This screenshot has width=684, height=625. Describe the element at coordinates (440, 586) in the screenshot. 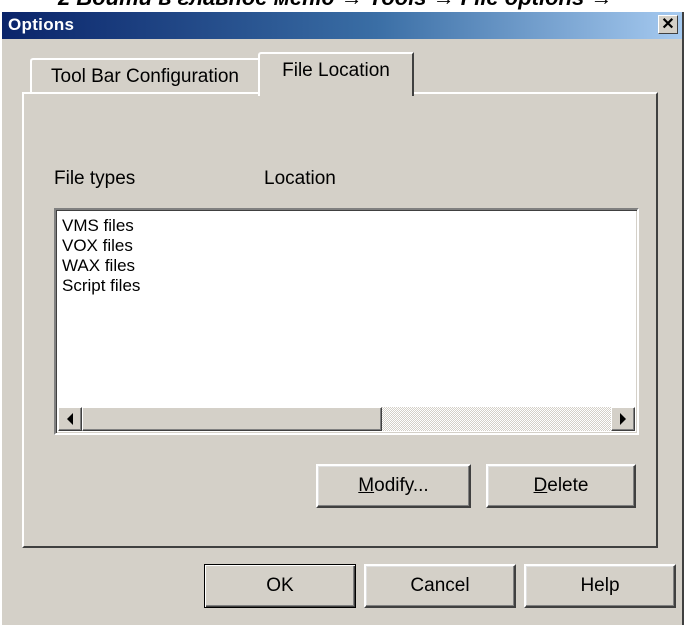

I see `cancel-button: Cancel` at that location.